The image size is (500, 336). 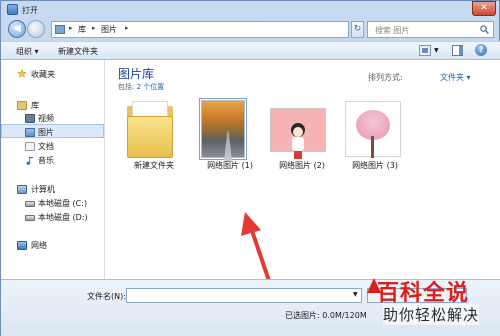 I want to click on file-item-image-1: 网络图片 (1), so click(x=227, y=139).